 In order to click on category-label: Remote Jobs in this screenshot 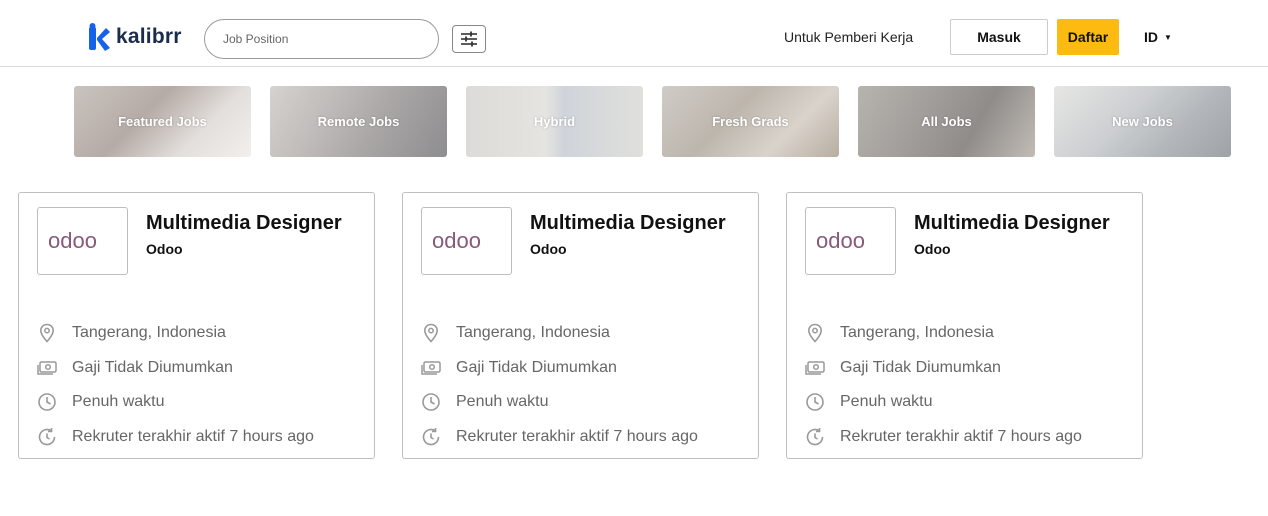, I will do `click(358, 121)`.